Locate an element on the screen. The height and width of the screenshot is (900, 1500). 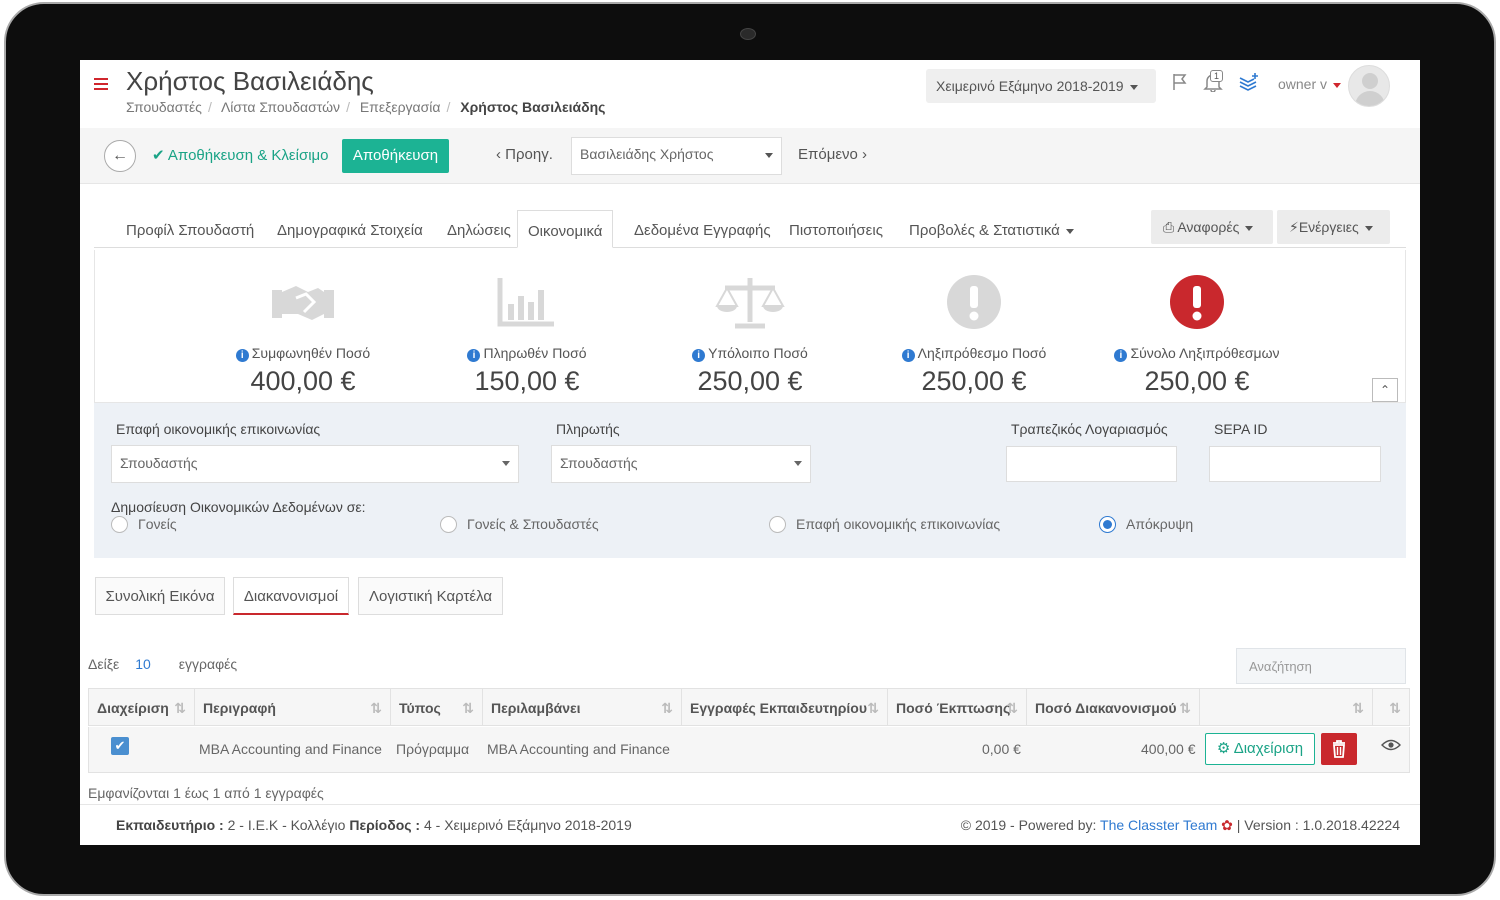
publish-label: Δημοσίευση Οικονομικών Δεδομένων σε: is located at coordinates (238, 507).